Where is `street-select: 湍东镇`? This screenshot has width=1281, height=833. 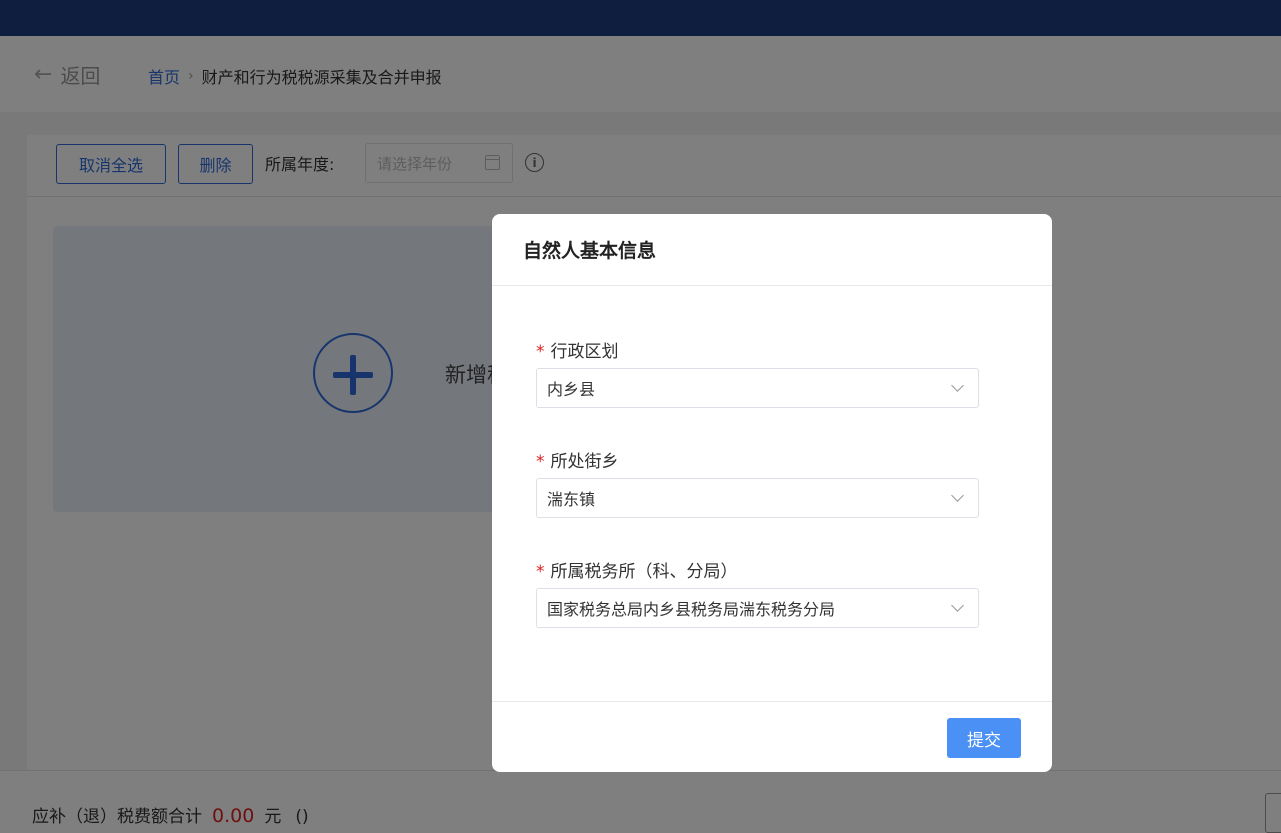
street-select: 湍东镇 is located at coordinates (757, 498).